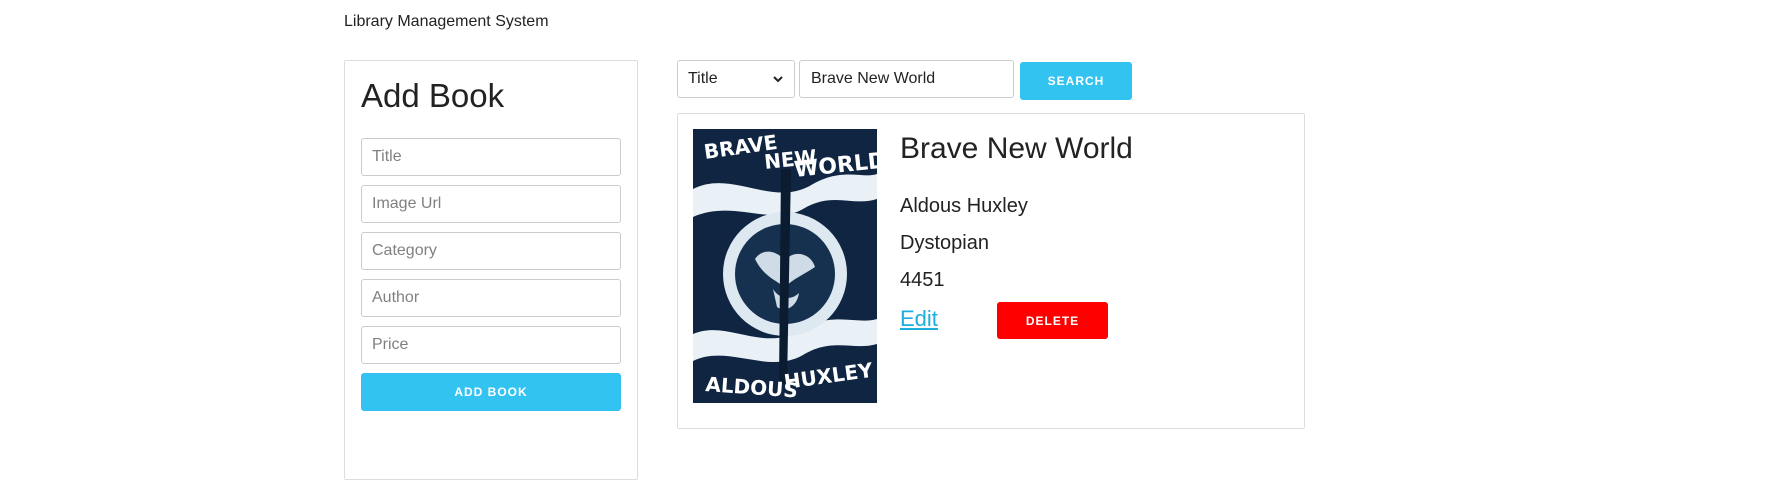  Describe the element at coordinates (491, 392) in the screenshot. I see `add-book-button: ADD BOOK` at that location.